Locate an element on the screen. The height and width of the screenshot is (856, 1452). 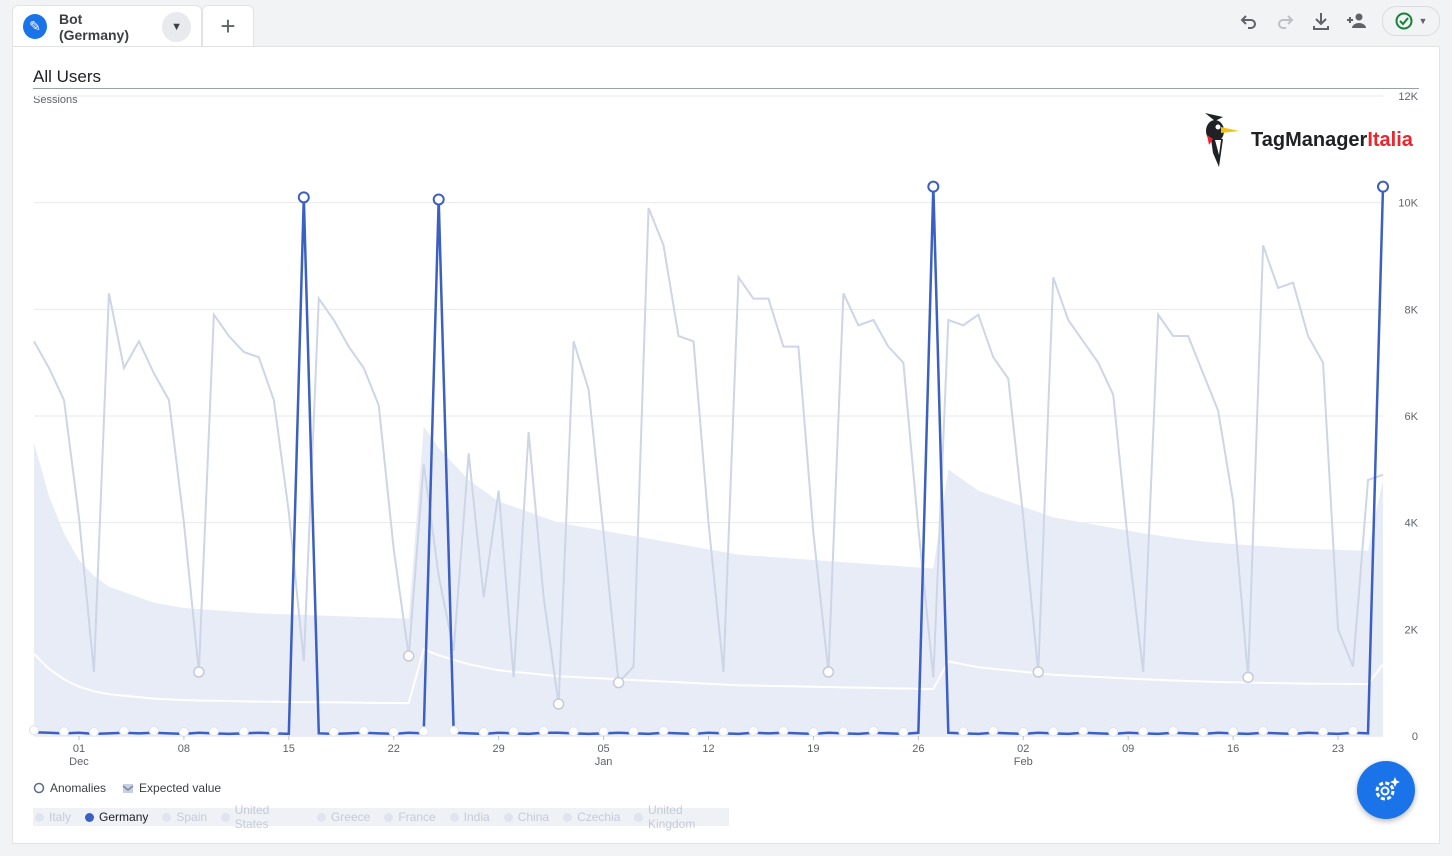
undo-icon is located at coordinates (1249, 21).